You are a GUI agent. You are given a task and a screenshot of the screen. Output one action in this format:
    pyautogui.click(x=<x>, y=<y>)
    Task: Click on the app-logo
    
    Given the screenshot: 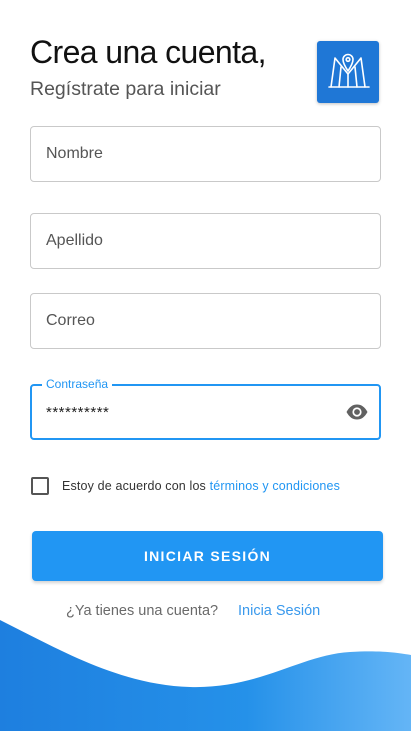 What is the action you would take?
    pyautogui.click(x=348, y=72)
    